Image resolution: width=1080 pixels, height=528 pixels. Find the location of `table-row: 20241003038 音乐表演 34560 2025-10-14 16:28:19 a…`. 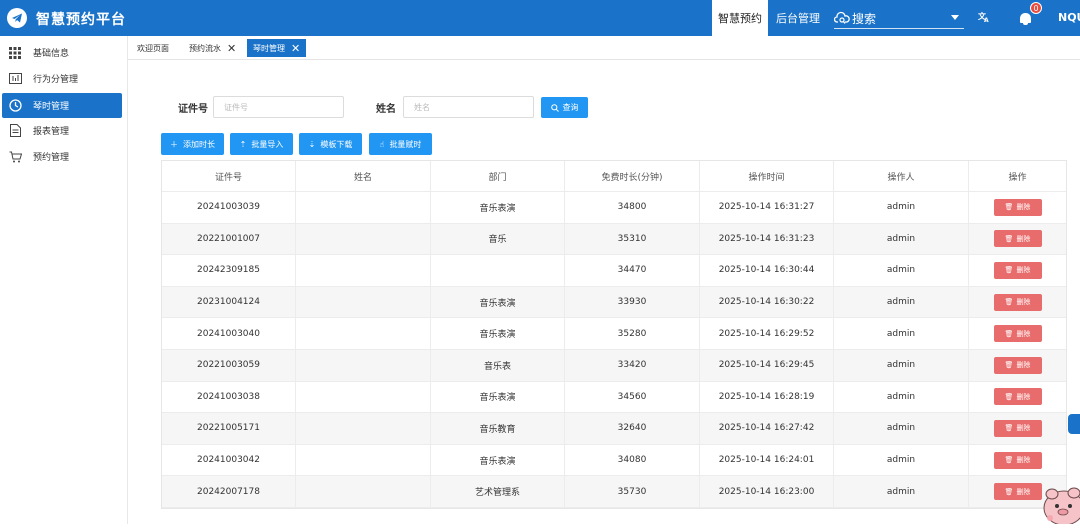

table-row: 20241003038 音乐表演 34560 2025-10-14 16:28:19 a… is located at coordinates (614, 397).